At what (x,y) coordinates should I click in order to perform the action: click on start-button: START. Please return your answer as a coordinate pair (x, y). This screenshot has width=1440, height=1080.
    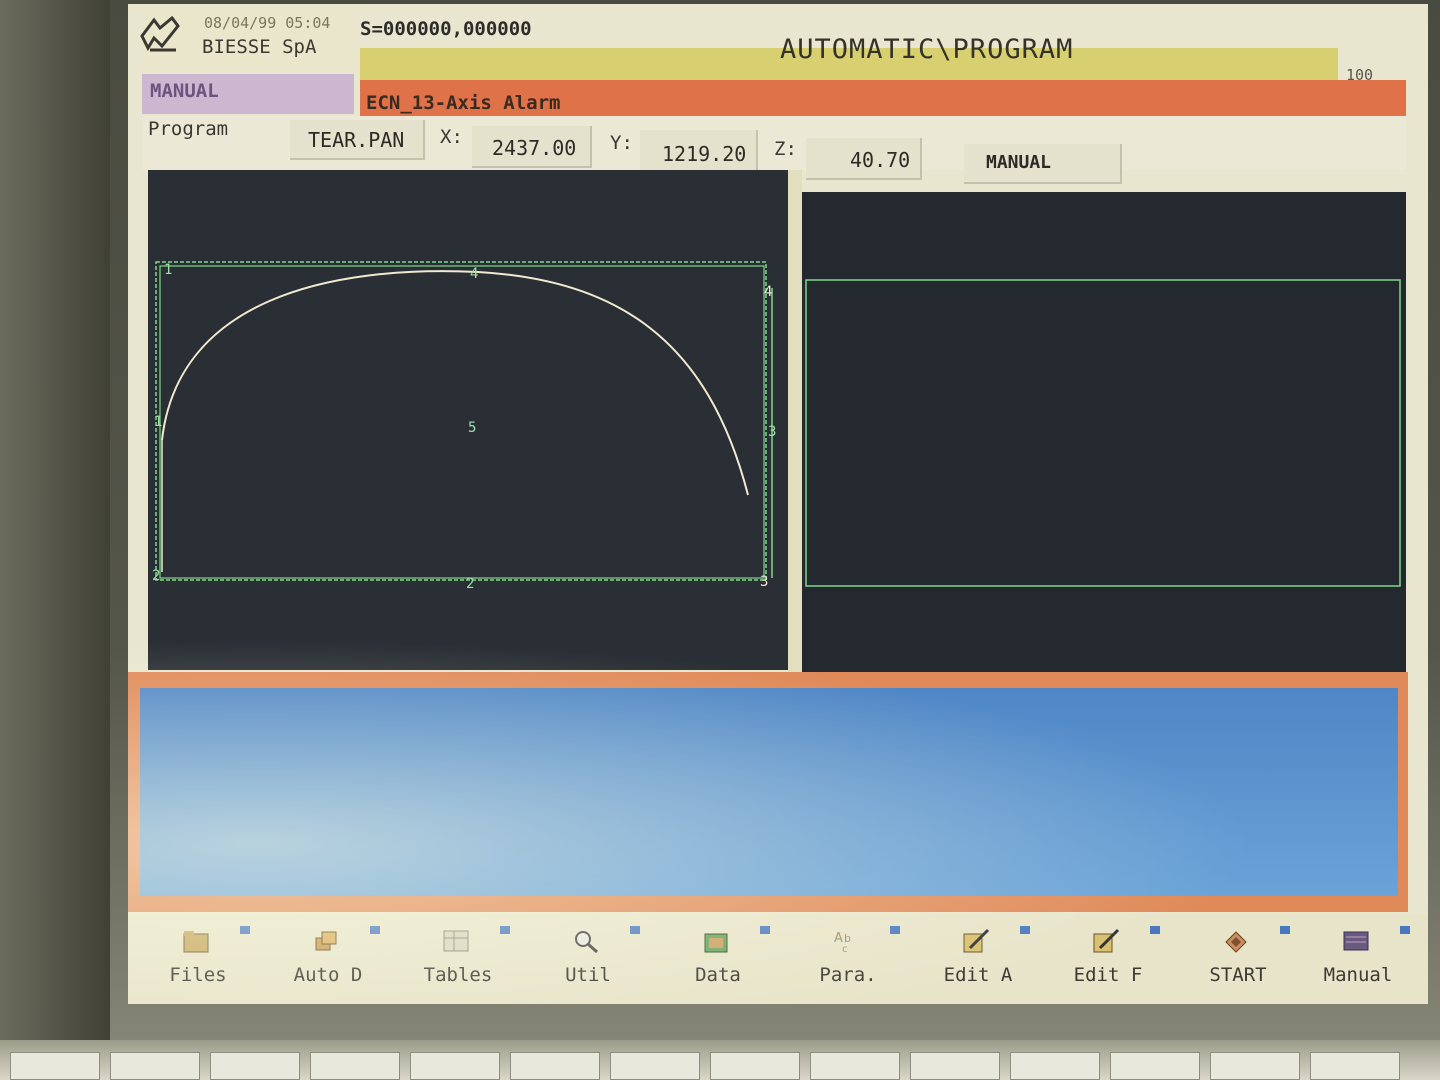
    Looking at the image, I should click on (1238, 957).